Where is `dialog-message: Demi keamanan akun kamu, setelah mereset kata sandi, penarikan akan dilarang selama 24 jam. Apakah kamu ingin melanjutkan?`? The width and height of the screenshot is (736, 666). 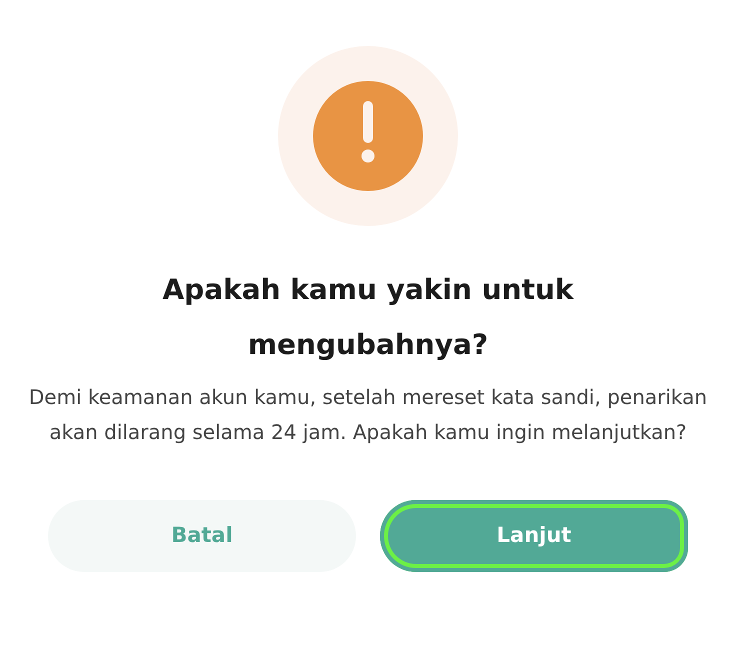
dialog-message: Demi keamanan akun kamu, setelah mereset kata sandi, penarikan akan dilarang selama 24 jam. Apakah kamu ingin melanjutkan? is located at coordinates (368, 415).